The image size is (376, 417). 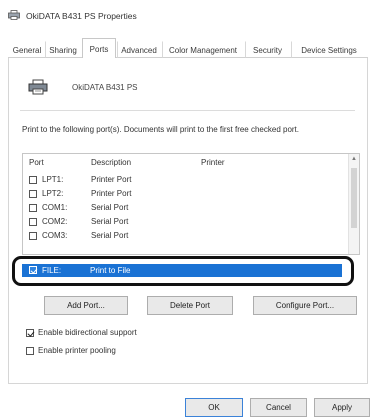 What do you see at coordinates (267, 49) in the screenshot?
I see `tab-security: Security` at bounding box center [267, 49].